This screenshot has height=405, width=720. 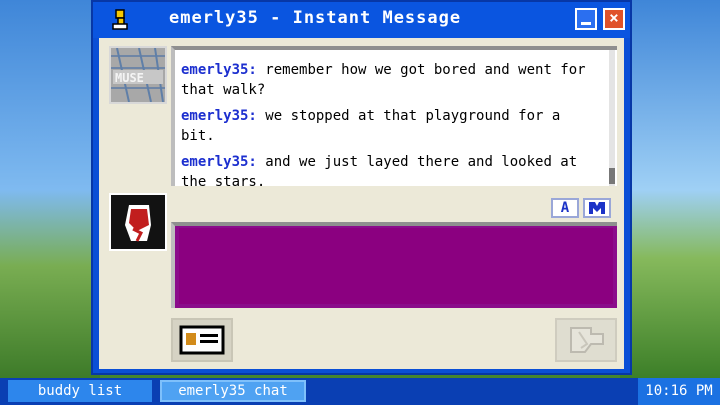 What do you see at coordinates (612, 118) in the screenshot?
I see `scrollbar-track` at bounding box center [612, 118].